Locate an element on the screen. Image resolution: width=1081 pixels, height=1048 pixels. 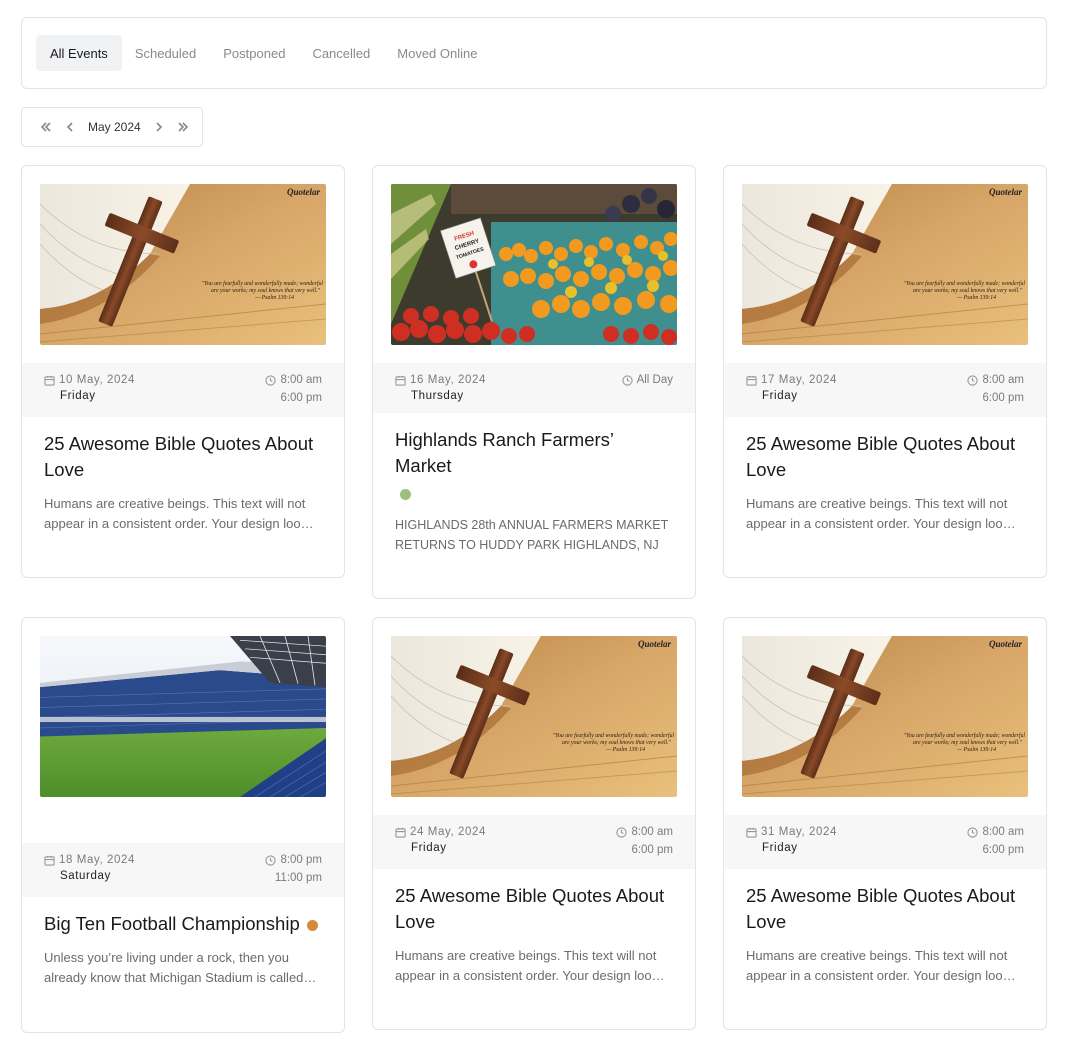
prev-month-button is located at coordinates (70, 127).